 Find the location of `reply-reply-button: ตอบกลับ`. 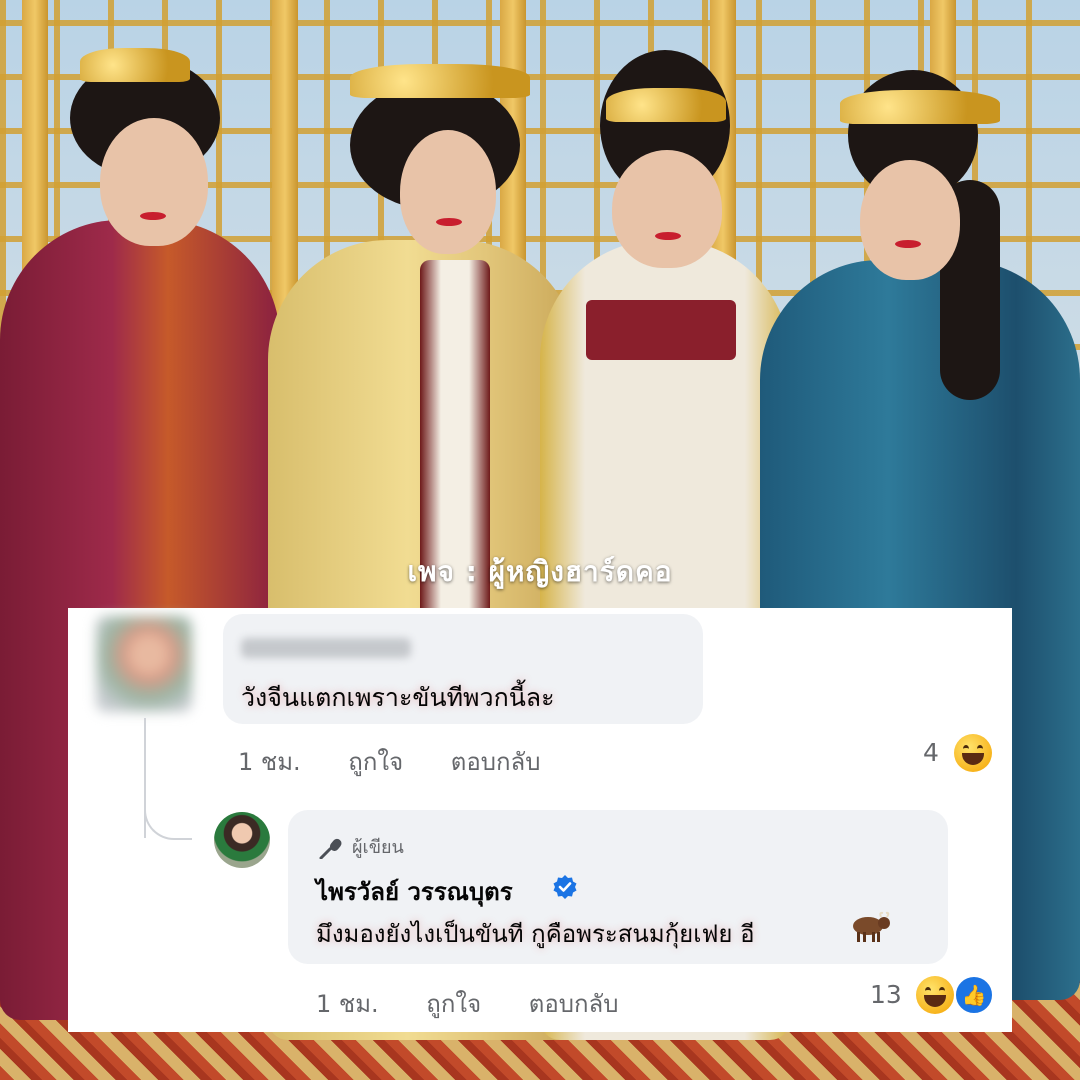

reply-reply-button: ตอบกลับ is located at coordinates (574, 1004).